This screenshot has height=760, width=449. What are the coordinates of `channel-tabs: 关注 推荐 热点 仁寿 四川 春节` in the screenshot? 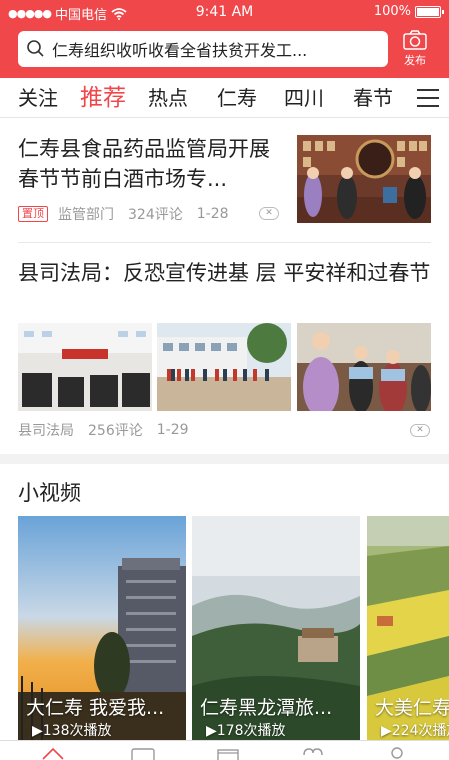 It's located at (224, 98).